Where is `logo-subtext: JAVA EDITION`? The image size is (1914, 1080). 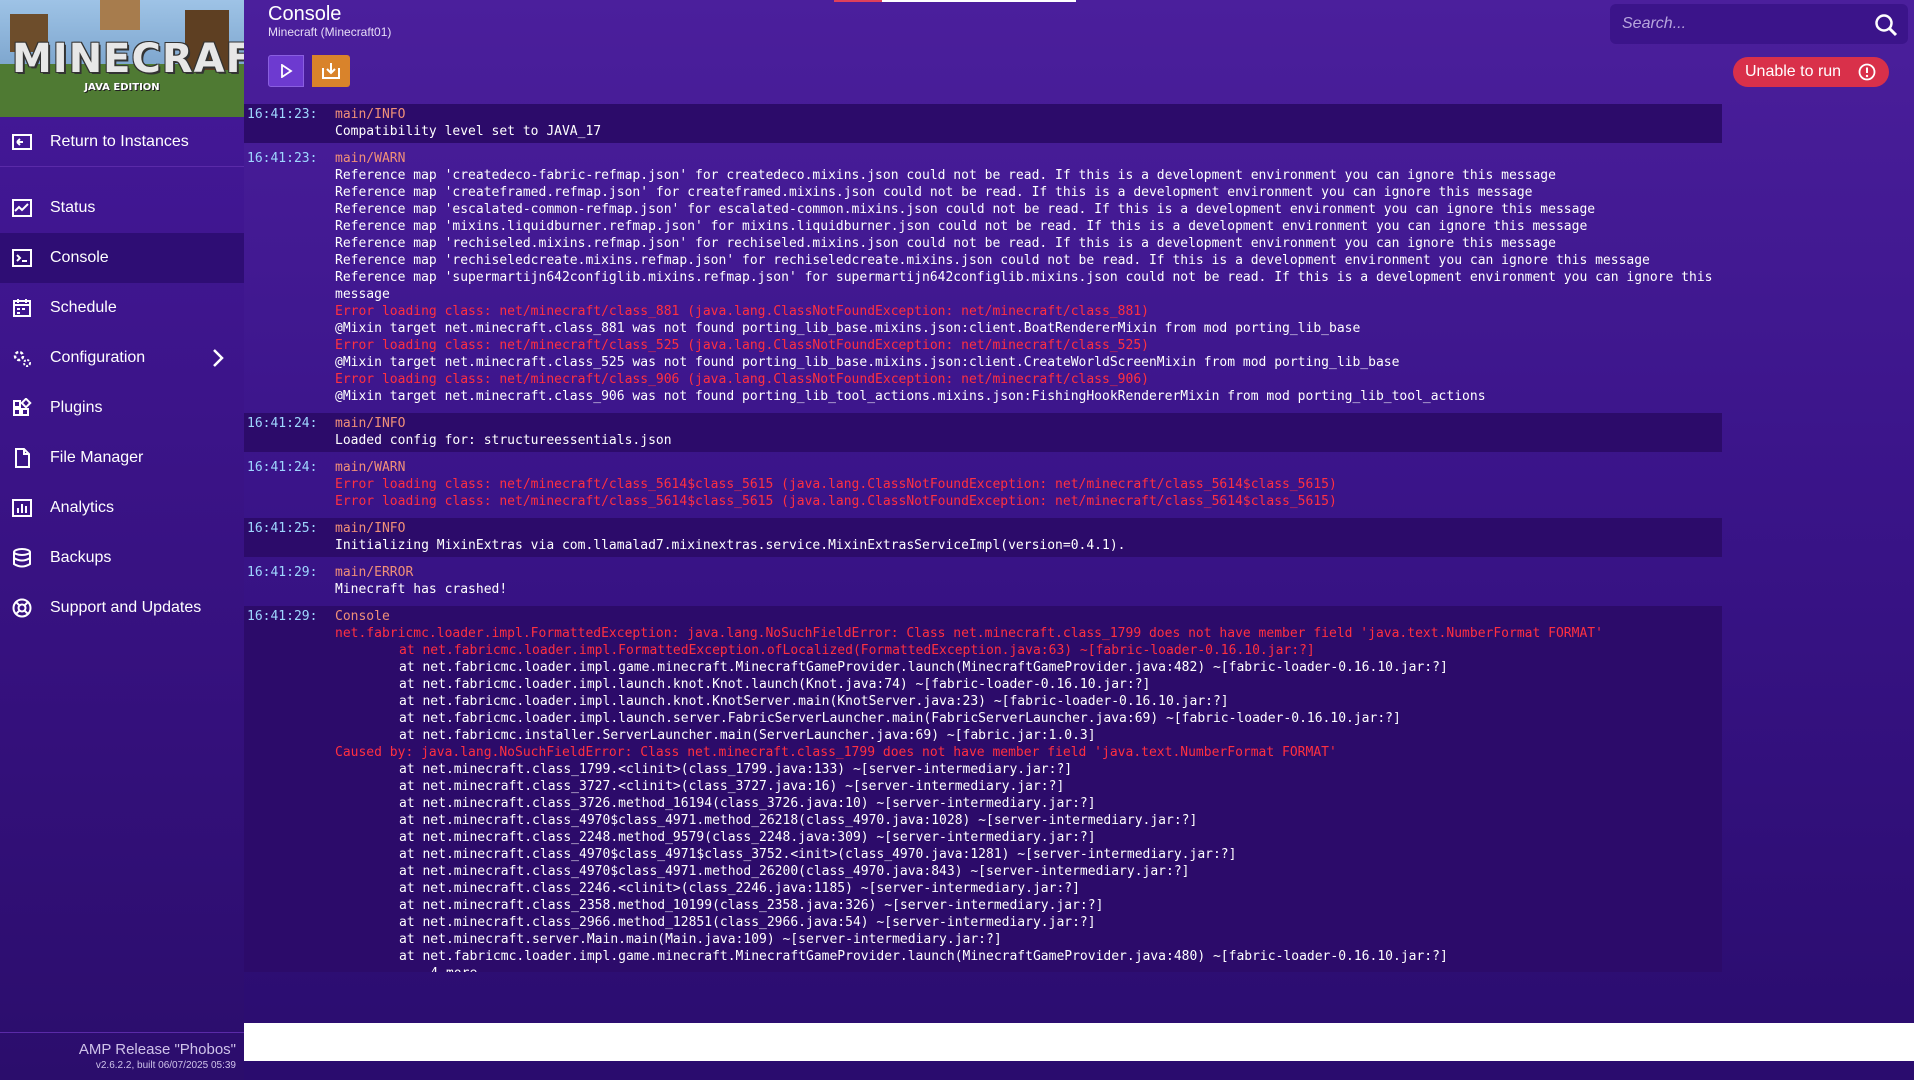 logo-subtext: JAVA EDITION is located at coordinates (122, 87).